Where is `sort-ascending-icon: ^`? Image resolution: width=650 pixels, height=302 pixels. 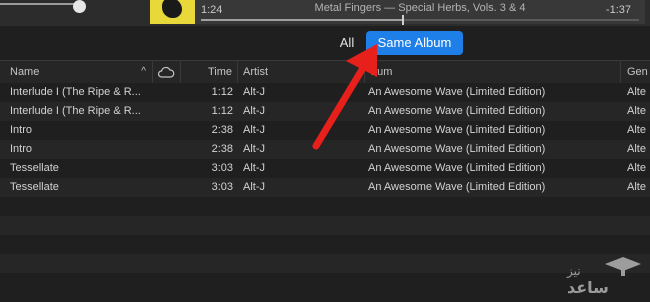
sort-ascending-icon: ^ is located at coordinates (143, 71).